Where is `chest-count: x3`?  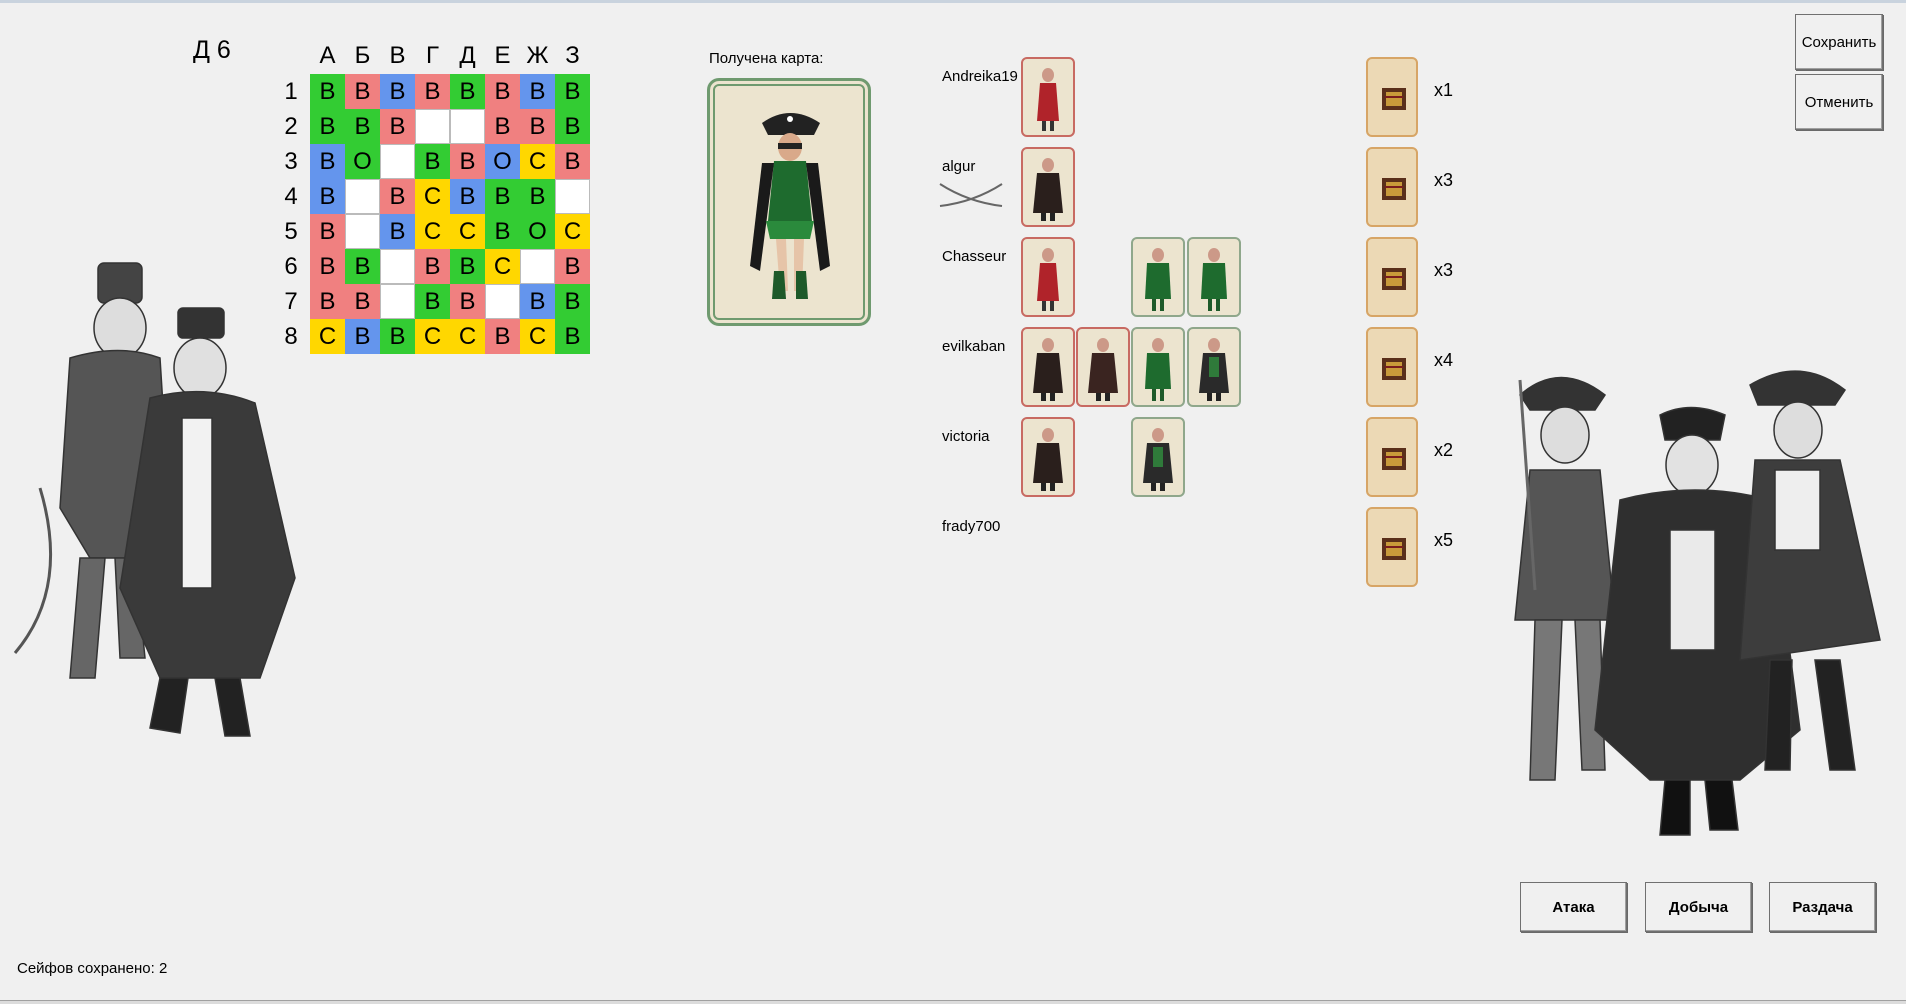 chest-count: x3 is located at coordinates (1444, 180).